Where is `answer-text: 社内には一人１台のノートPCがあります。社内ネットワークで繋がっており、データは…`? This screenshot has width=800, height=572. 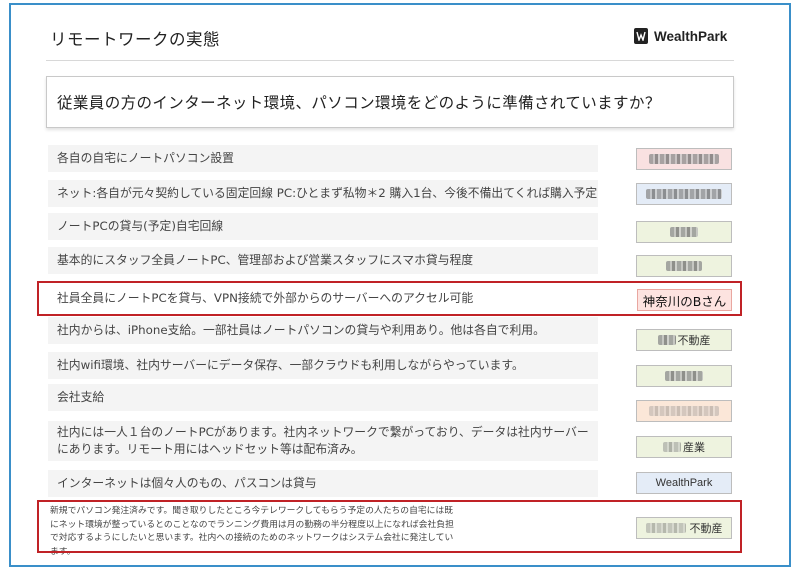
answer-text: 社内には一人１台のノートPCがあります。社内ネットワークで繋がっており、データは… is located at coordinates (323, 440).